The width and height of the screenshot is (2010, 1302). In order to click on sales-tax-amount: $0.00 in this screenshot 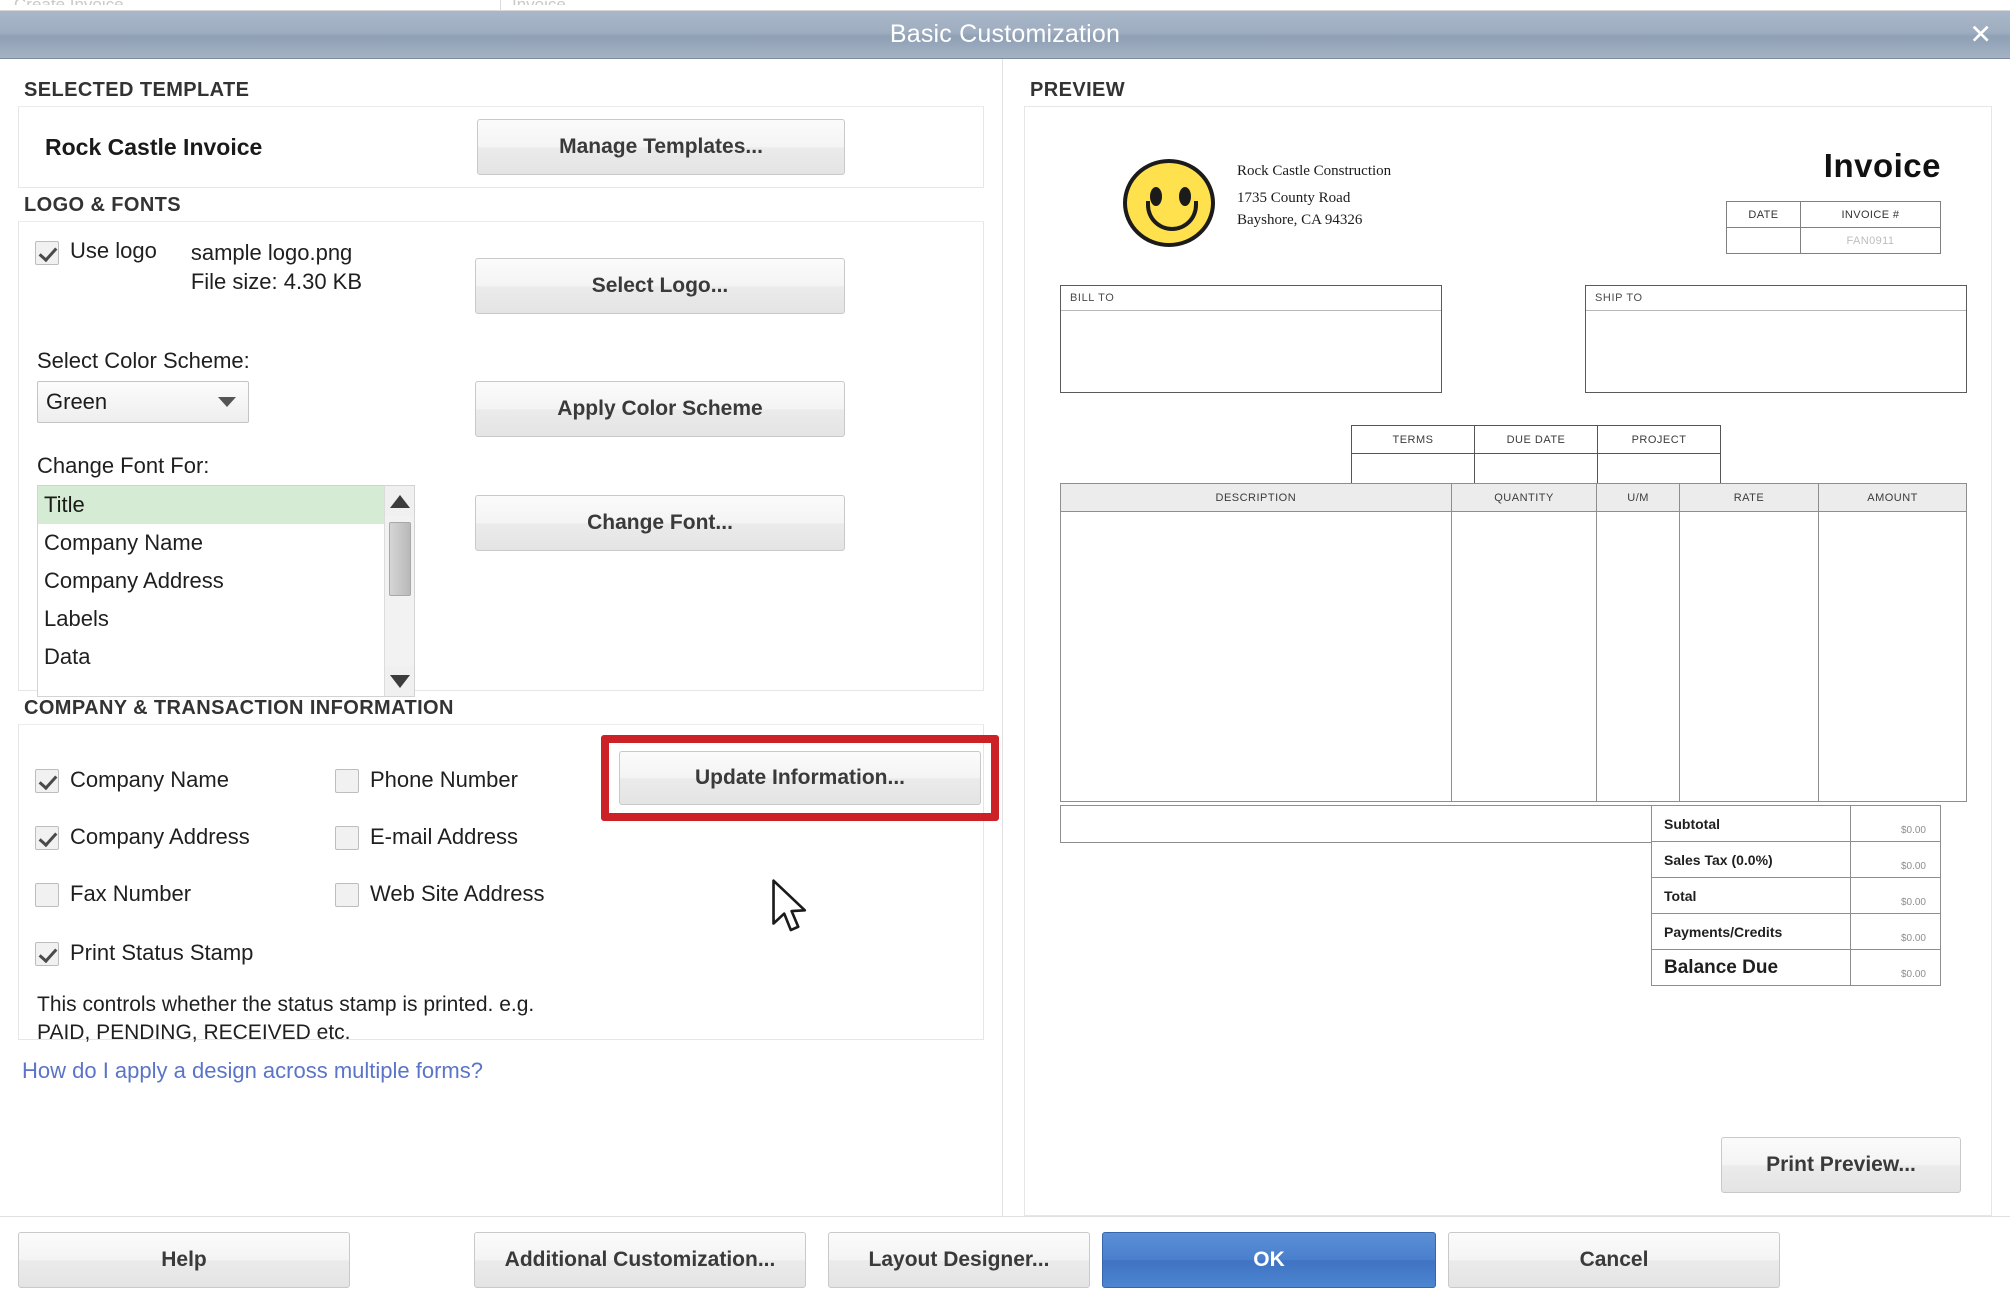, I will do `click(1895, 859)`.